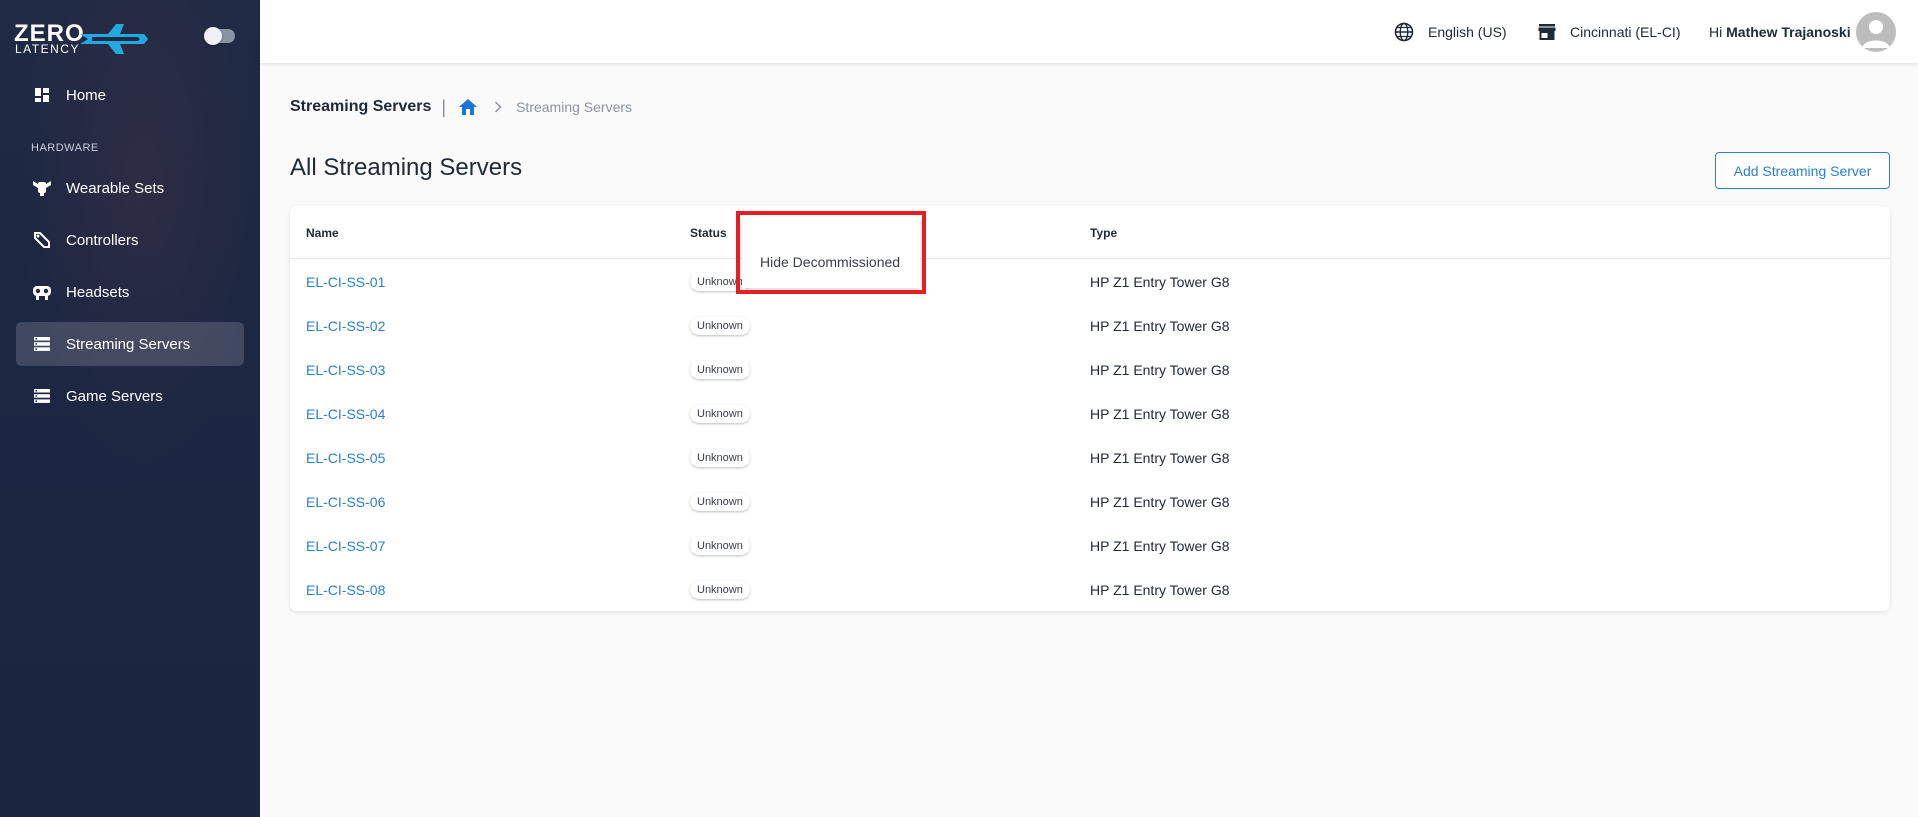 The image size is (1918, 817). I want to click on breadcrumb-current: Streaming Servers, so click(574, 107).